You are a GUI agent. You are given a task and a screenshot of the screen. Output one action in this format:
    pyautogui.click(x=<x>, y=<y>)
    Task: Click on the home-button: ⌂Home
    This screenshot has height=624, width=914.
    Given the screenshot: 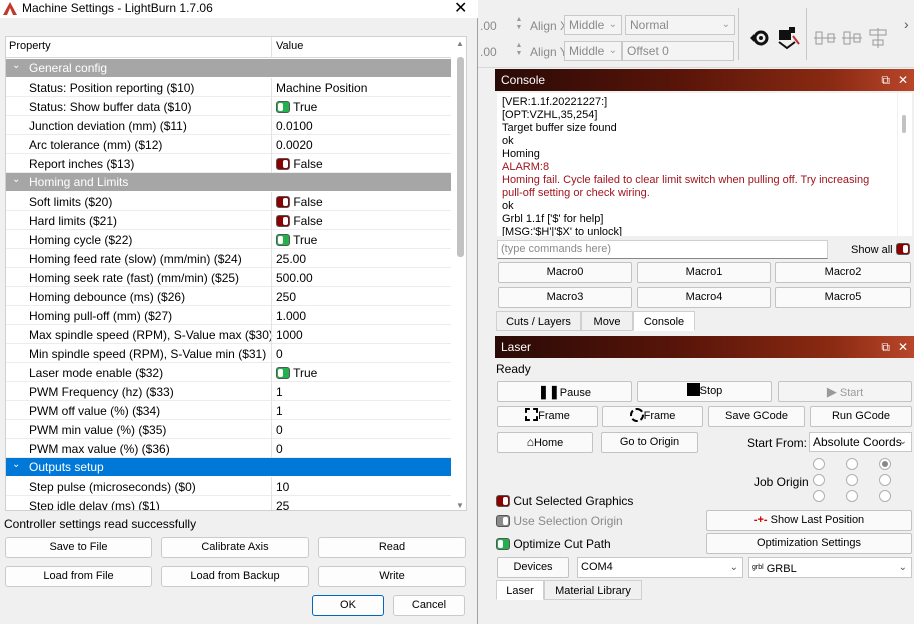 What is the action you would take?
    pyautogui.click(x=545, y=442)
    